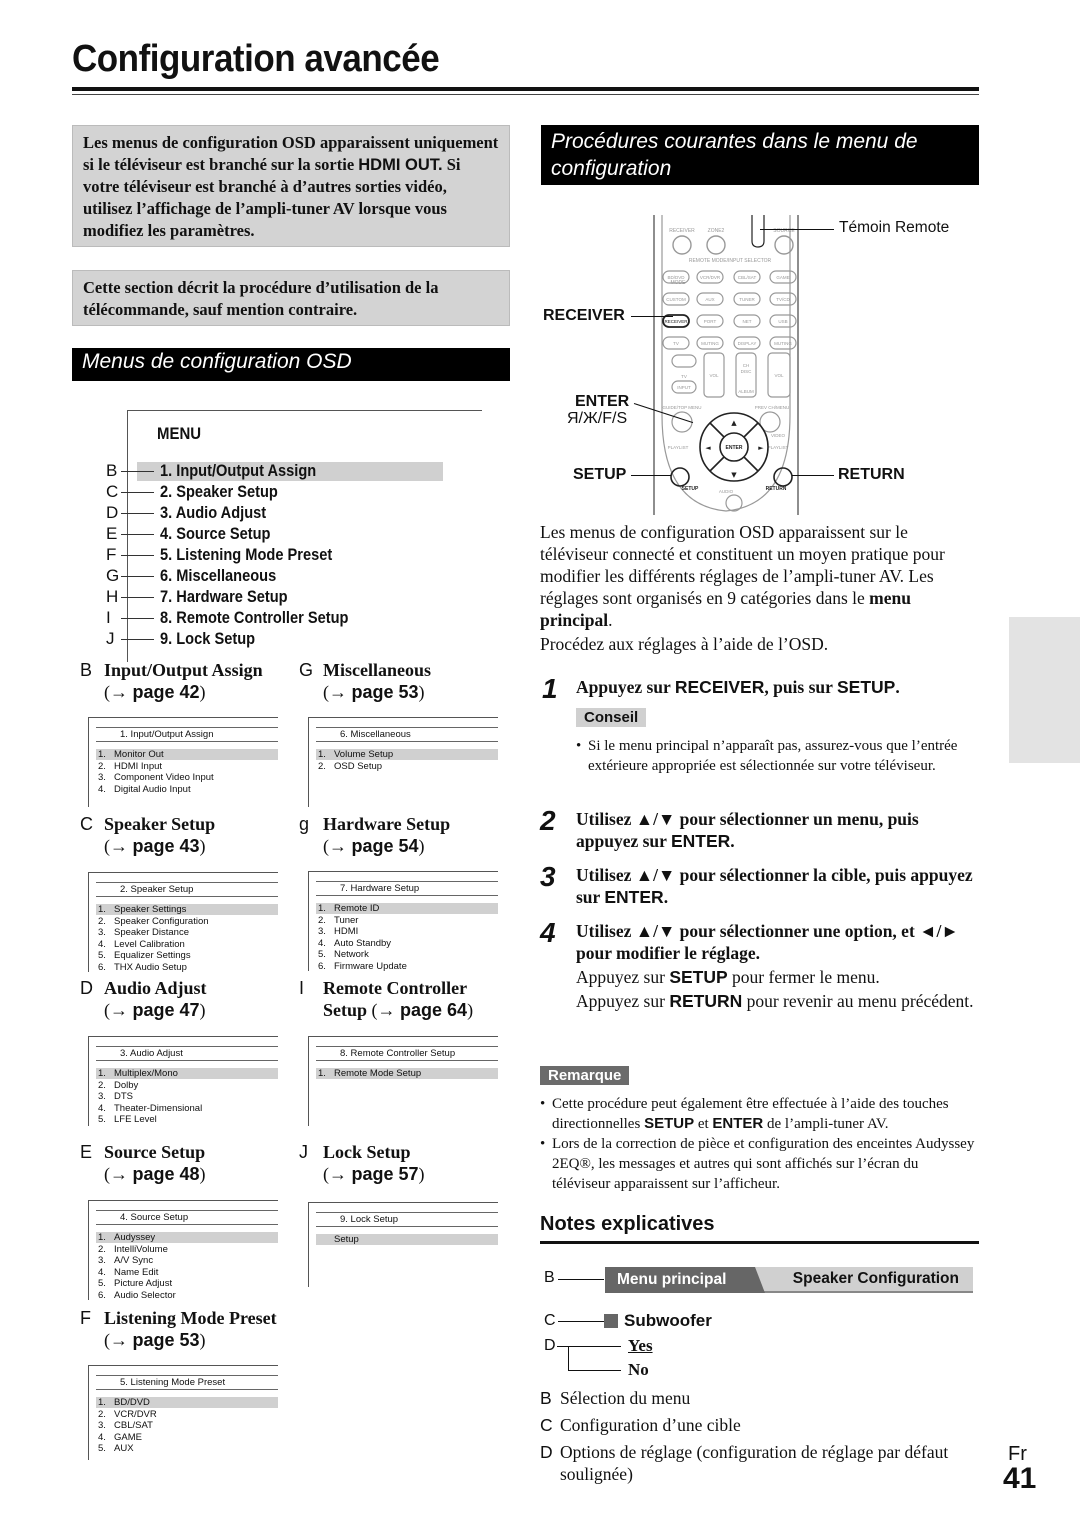 The width and height of the screenshot is (1080, 1526). Describe the element at coordinates (758, 231) in the screenshot. I see `remote-indicator-led` at that location.